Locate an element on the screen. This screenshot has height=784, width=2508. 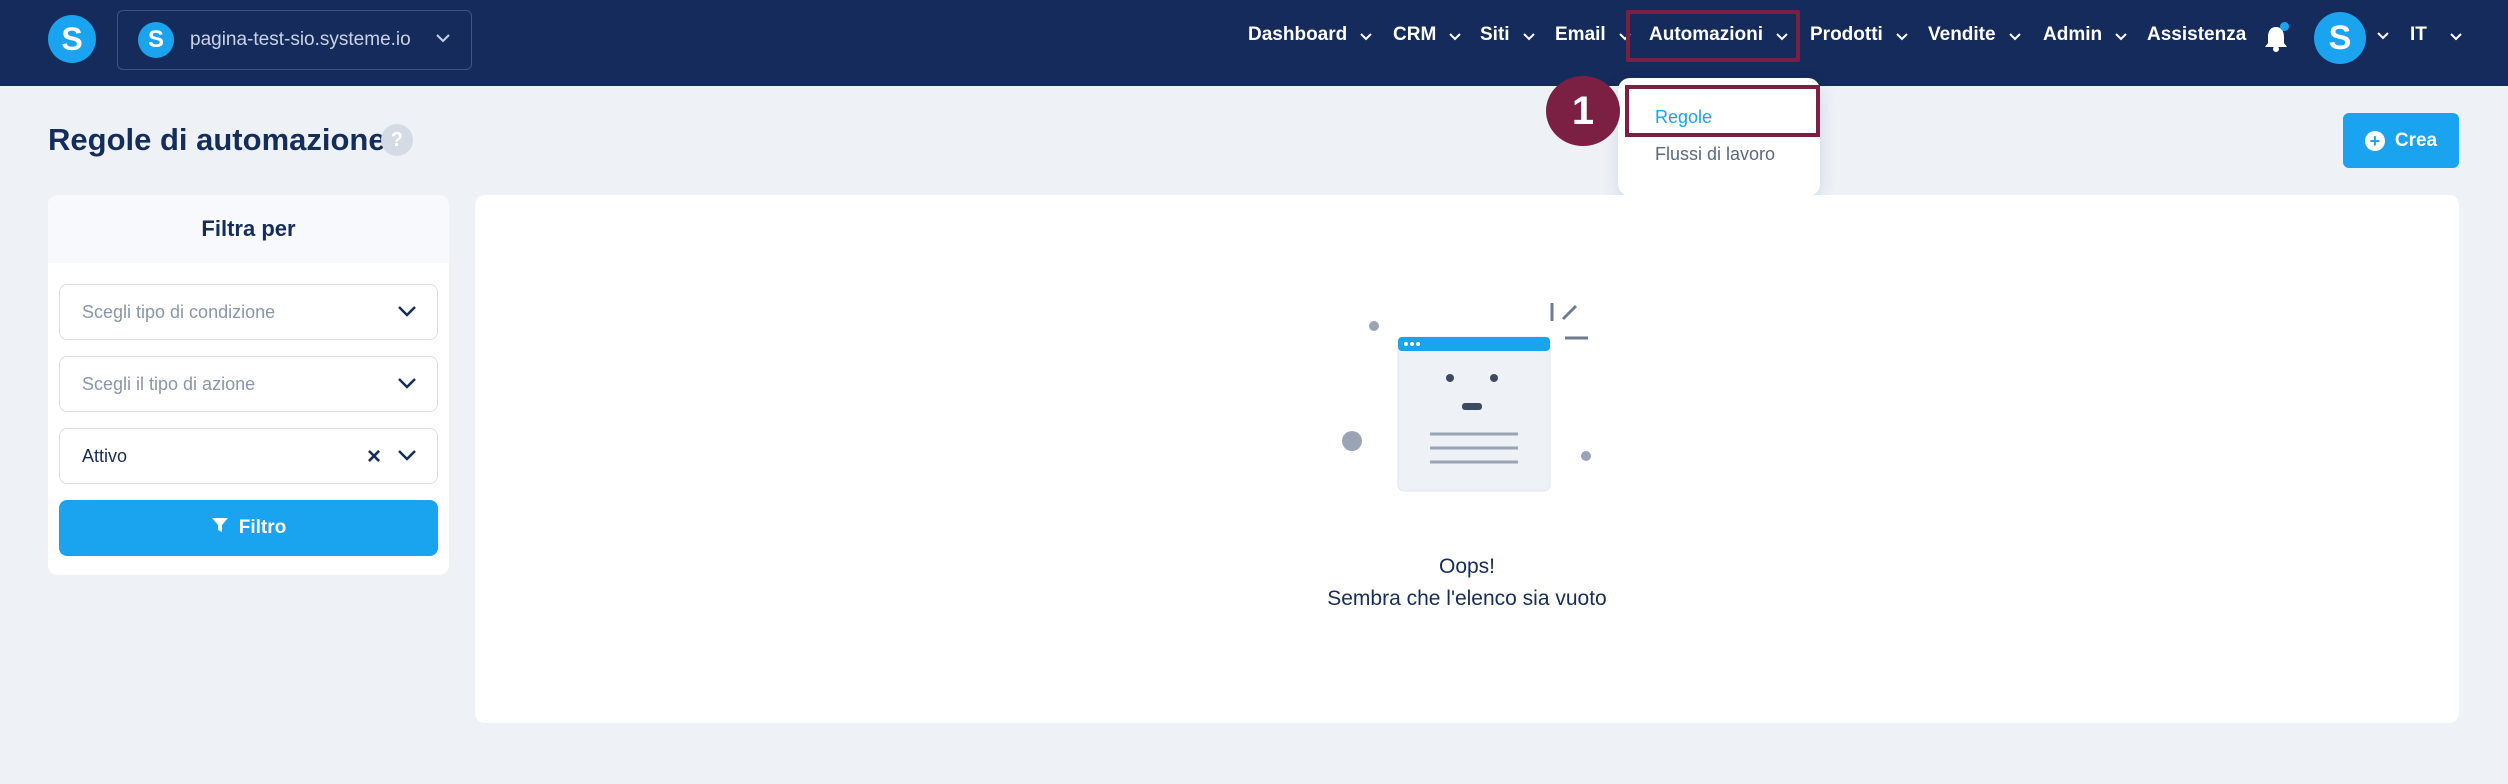
nav-dashboard: Dashboard is located at coordinates (1310, 35).